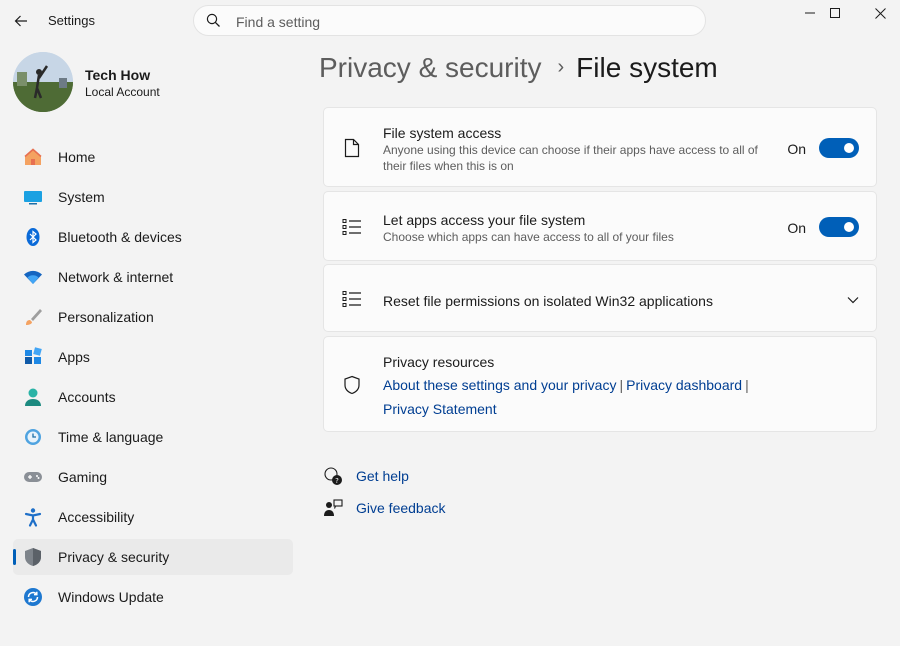 Image resolution: width=900 pixels, height=646 pixels. Describe the element at coordinates (33, 197) in the screenshot. I see `system-icon` at that location.